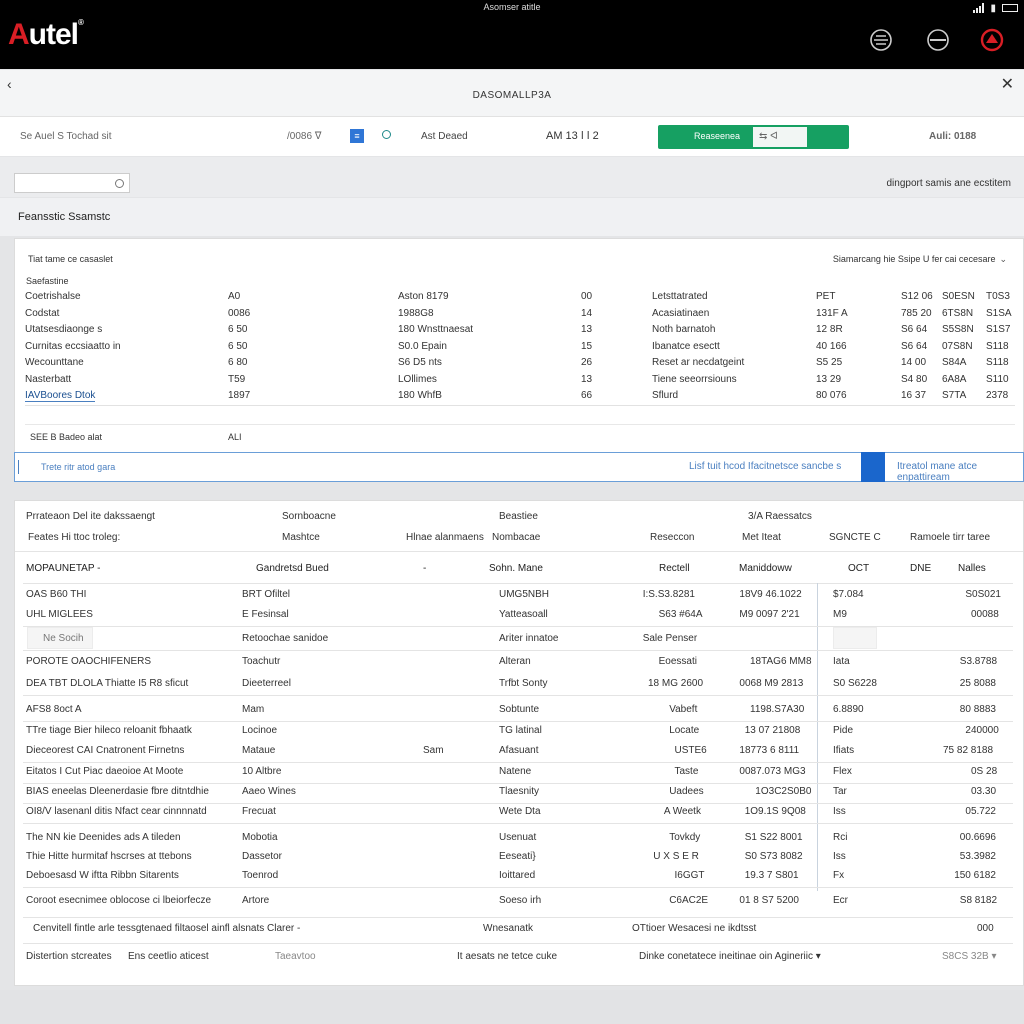 The height and width of the screenshot is (1024, 1024). What do you see at coordinates (445, 537) in the screenshot?
I see `filter-header: Hlnae alanmaens` at bounding box center [445, 537].